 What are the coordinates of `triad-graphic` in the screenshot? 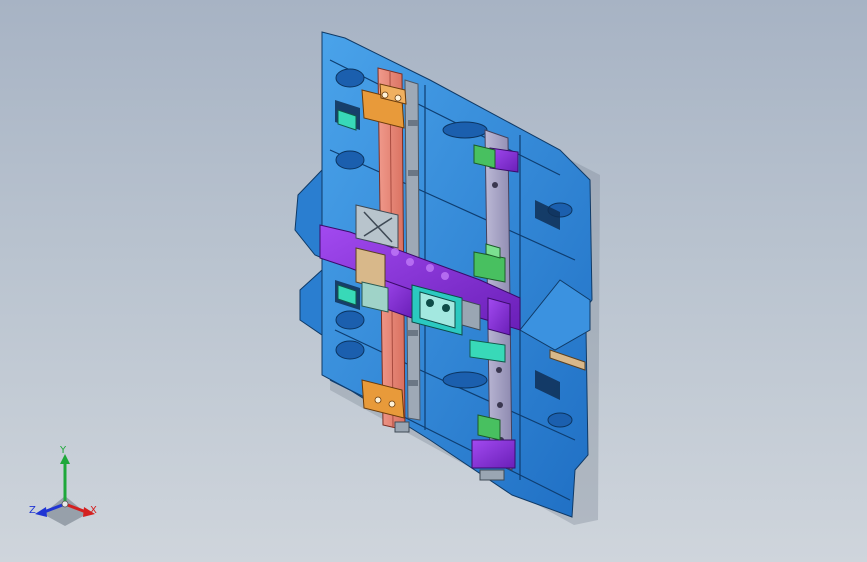 It's located at (65, 490).